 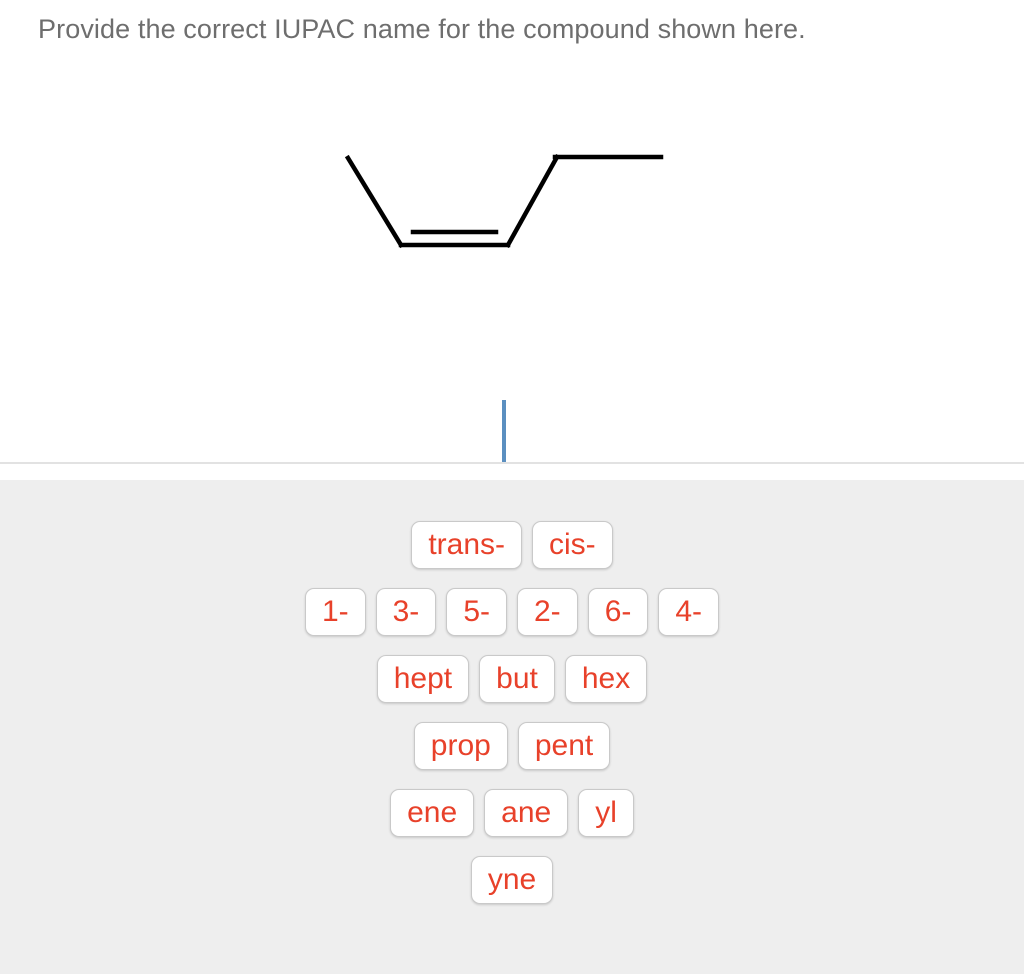 What do you see at coordinates (423, 679) in the screenshot?
I see `answer-tile: hept` at bounding box center [423, 679].